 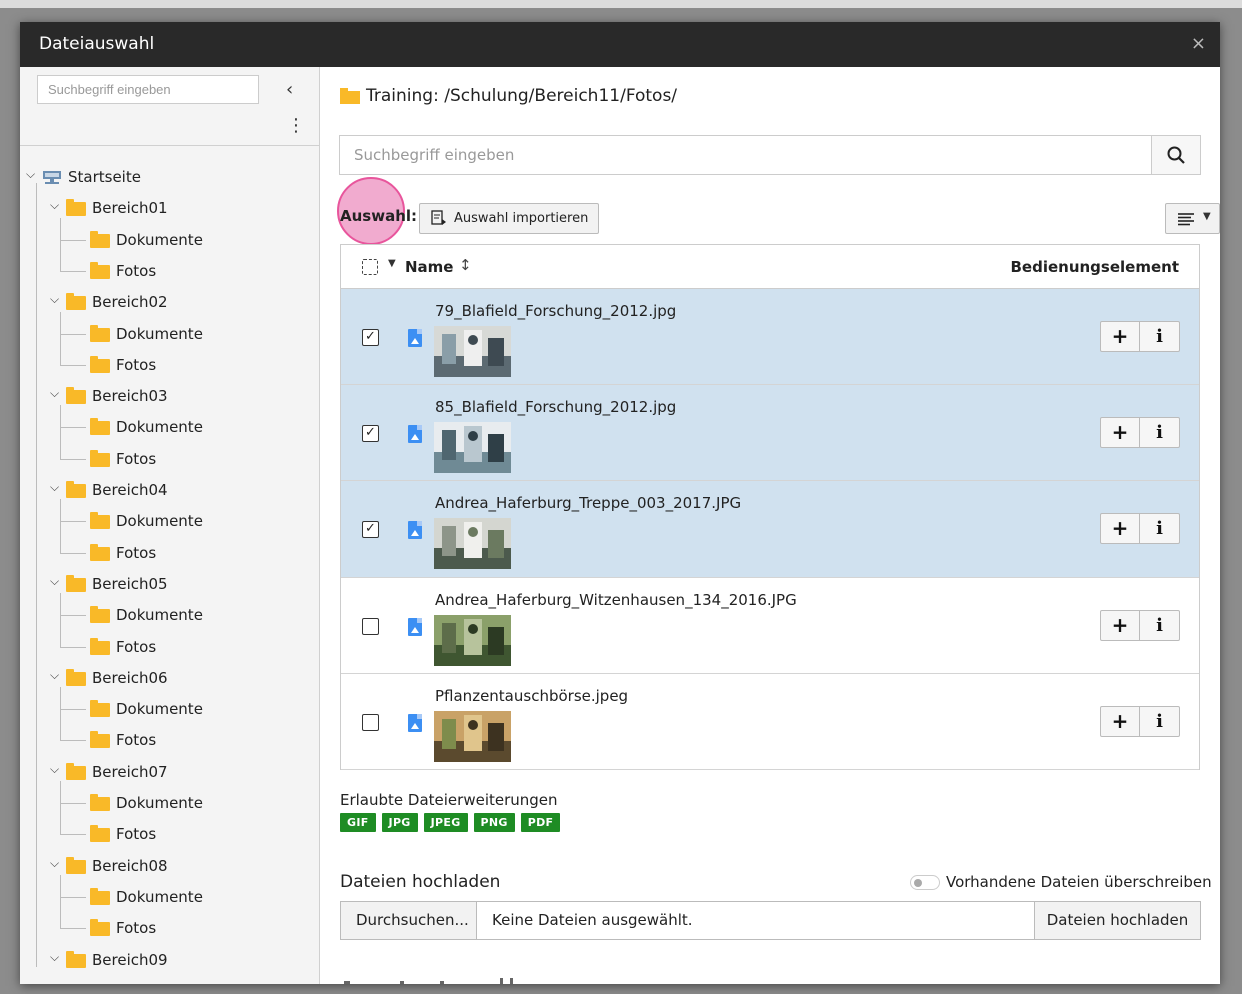 What do you see at coordinates (925, 882) in the screenshot?
I see `overwrite-toggle` at bounding box center [925, 882].